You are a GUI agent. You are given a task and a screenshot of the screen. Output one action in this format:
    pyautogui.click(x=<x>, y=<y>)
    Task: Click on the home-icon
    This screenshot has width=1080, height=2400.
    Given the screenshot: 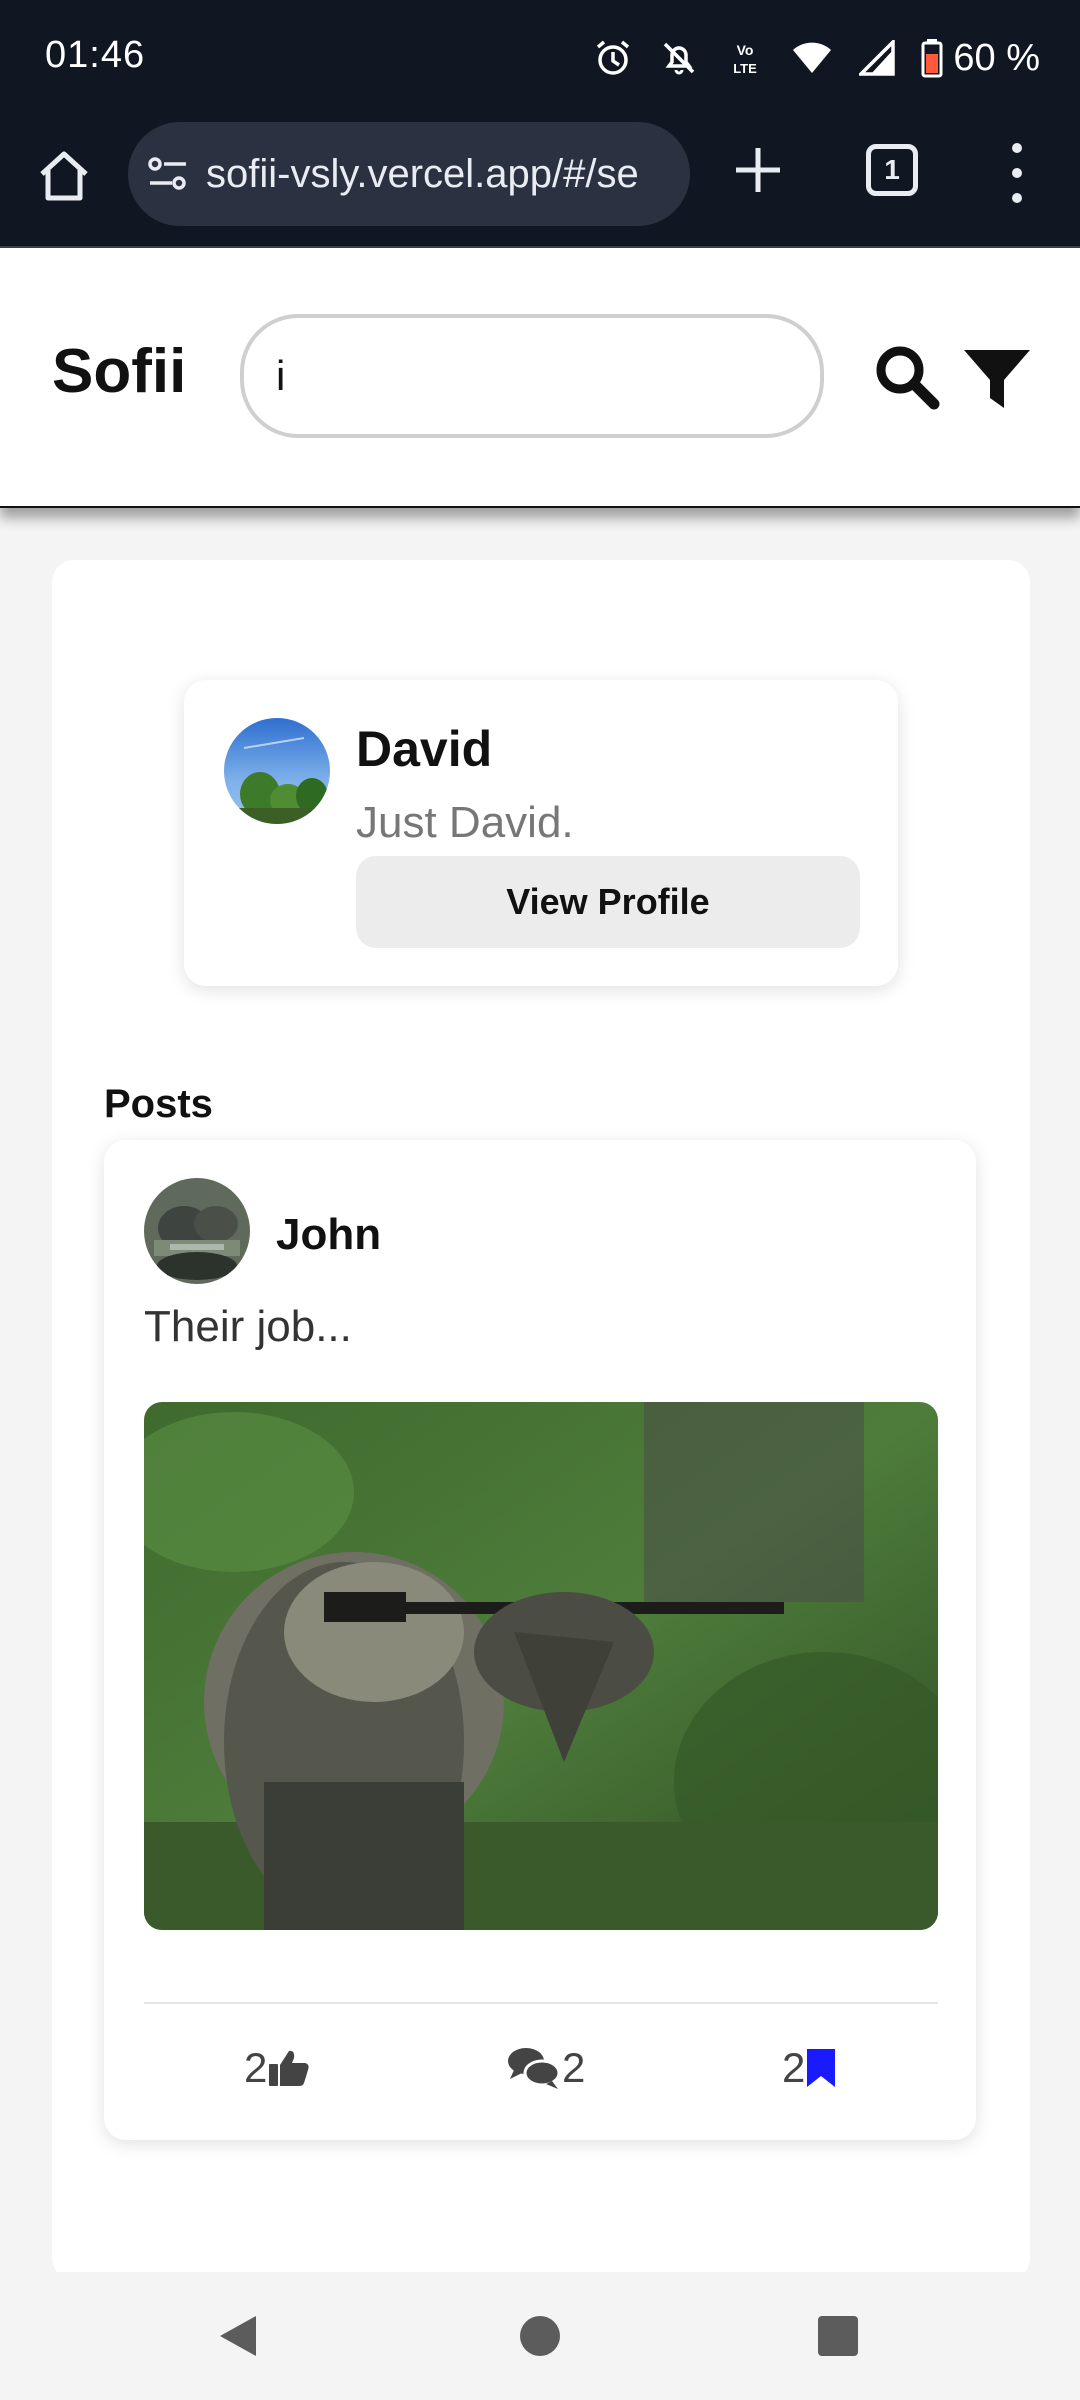 What is the action you would take?
    pyautogui.click(x=64, y=176)
    